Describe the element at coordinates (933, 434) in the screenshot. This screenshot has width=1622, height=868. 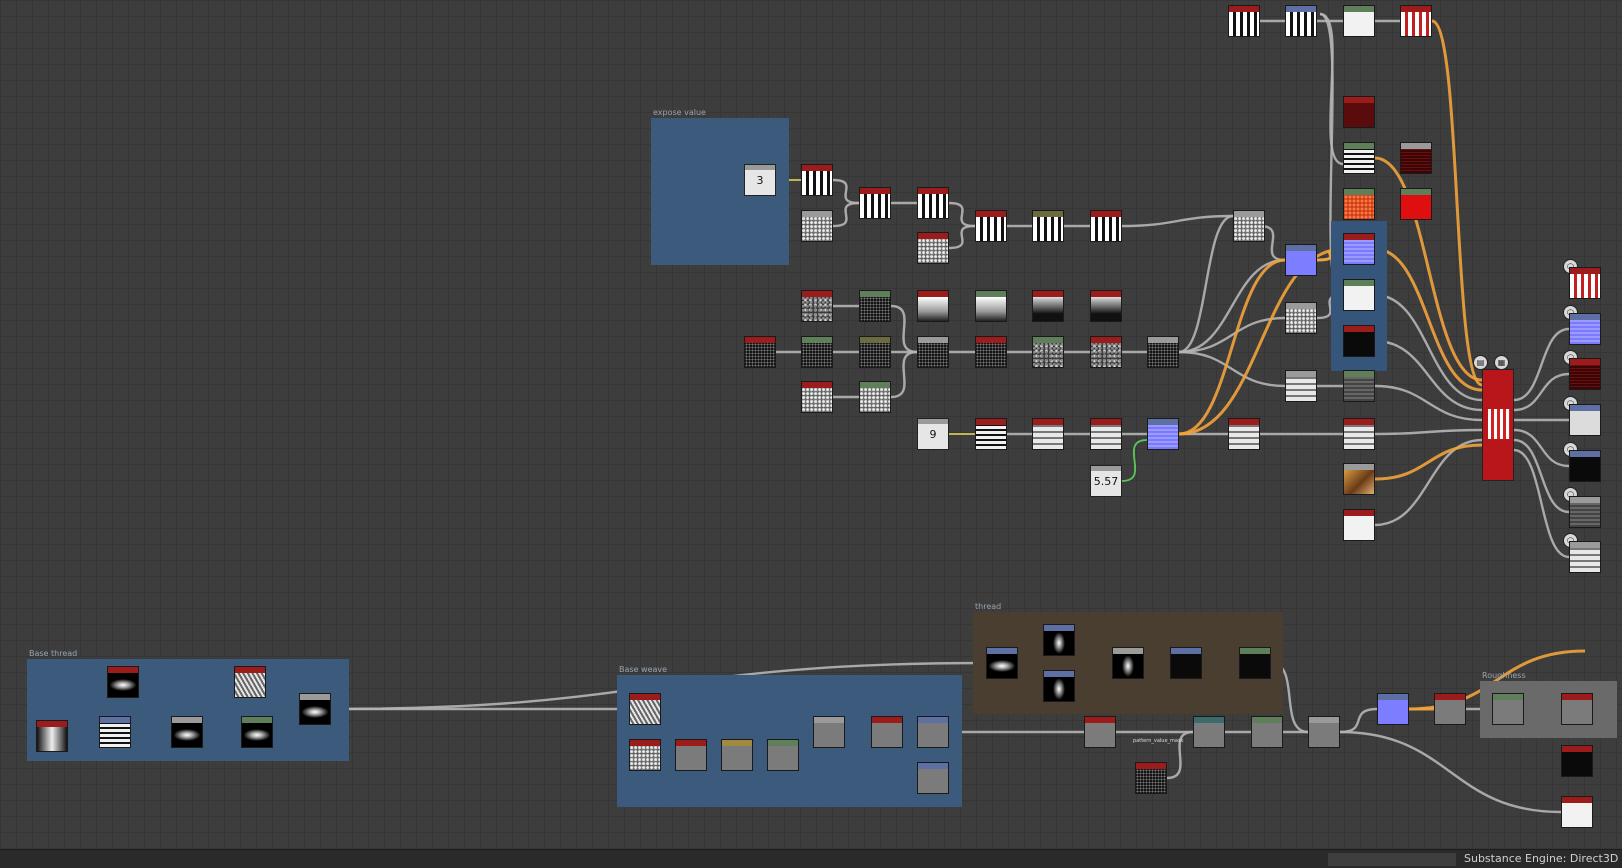
I see `value-node: 9` at that location.